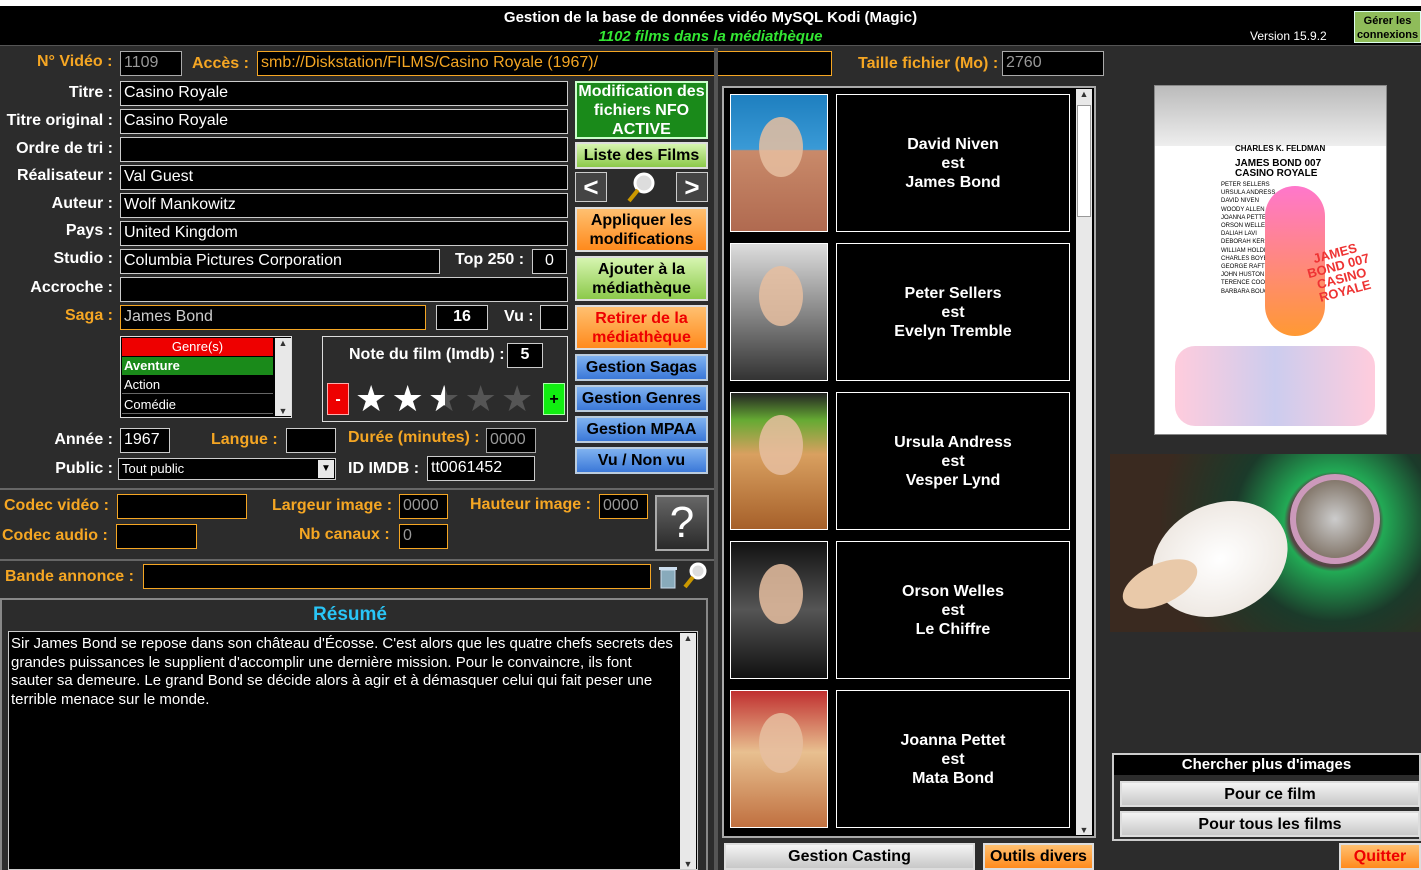 This screenshot has height=870, width=1421. What do you see at coordinates (641, 327) in the screenshot?
I see `remove-from-library-button: Retirer de la médiathèque` at bounding box center [641, 327].